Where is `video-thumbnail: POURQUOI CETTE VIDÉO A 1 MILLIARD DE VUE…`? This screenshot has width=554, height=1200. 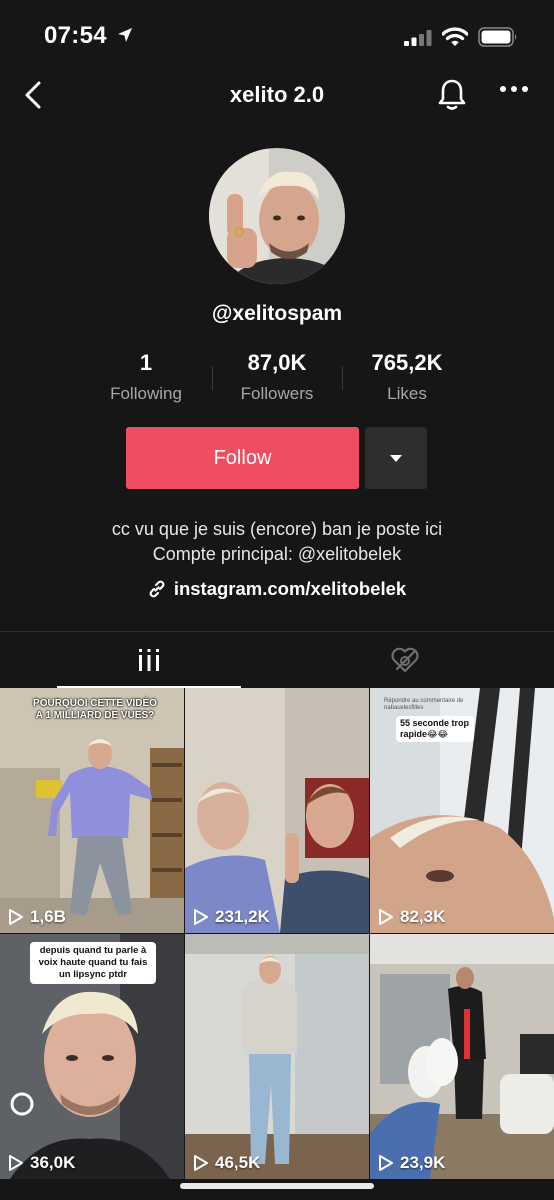
video-thumbnail: POURQUOI CETTE VIDÉO A 1 MILLIARD DE VUE… is located at coordinates (92, 810).